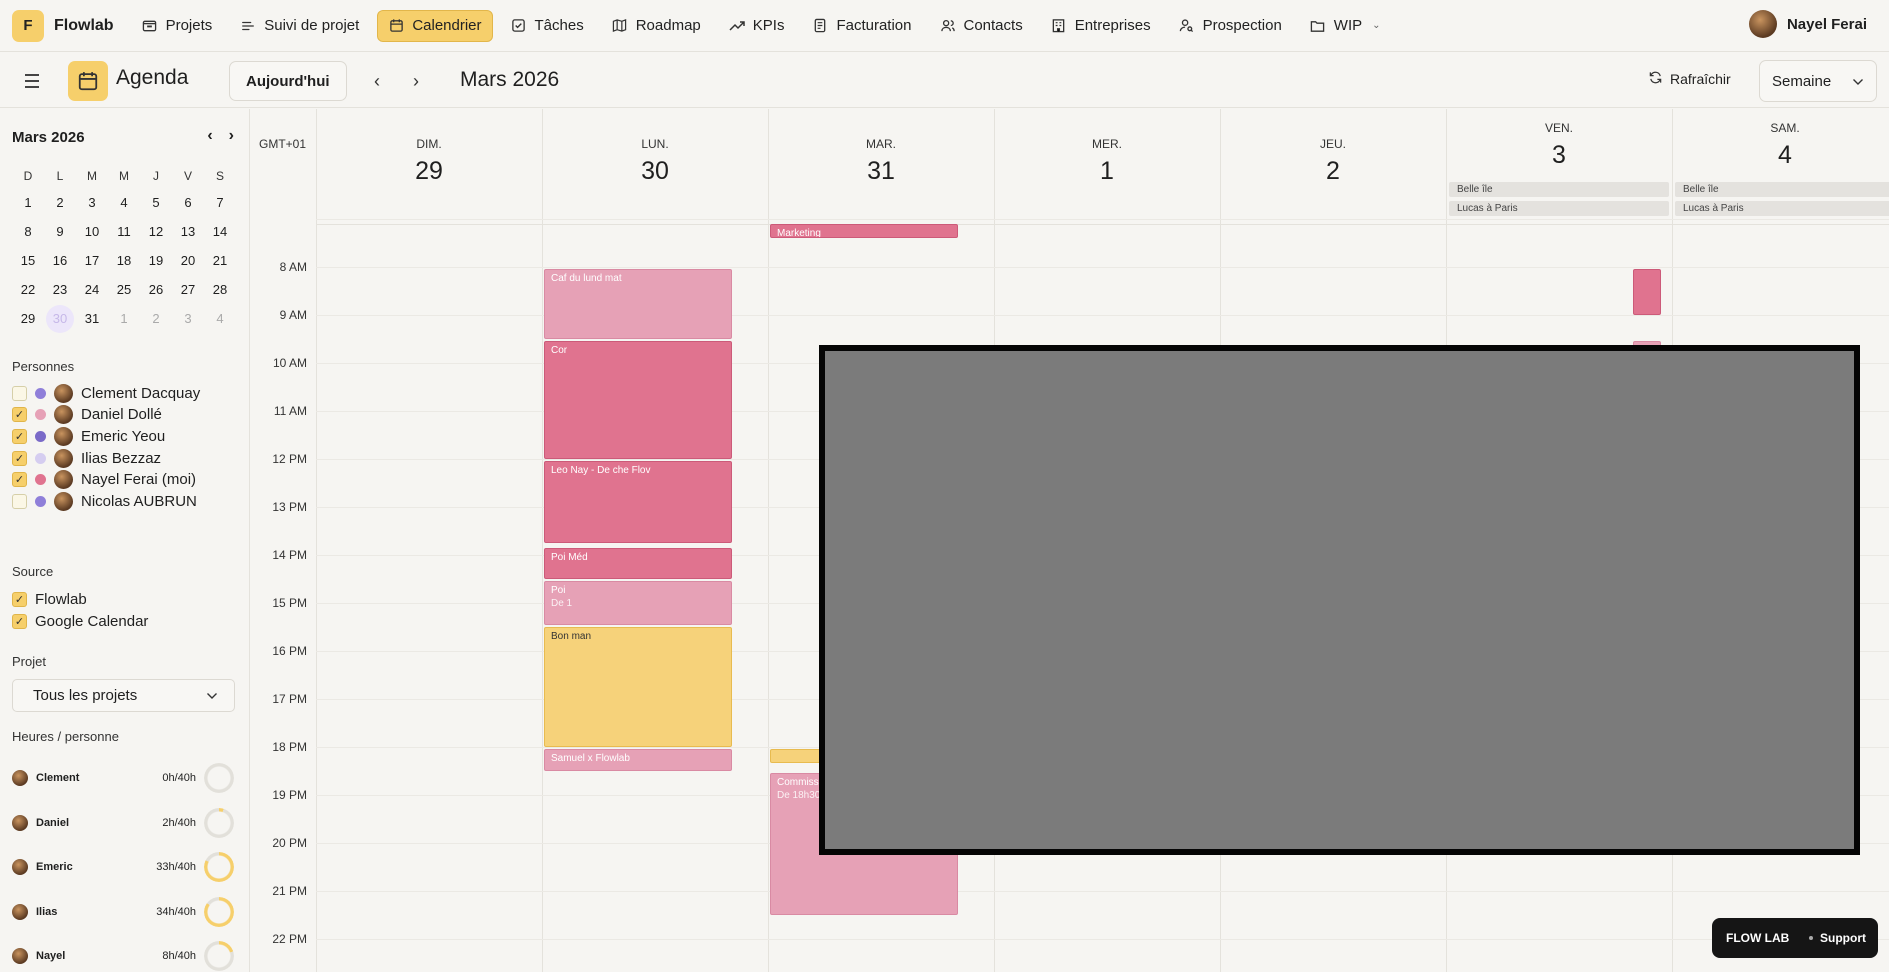 This screenshot has height=972, width=1889. Describe the element at coordinates (1559, 145) in the screenshot. I see `day-header: VEN. 3` at that location.